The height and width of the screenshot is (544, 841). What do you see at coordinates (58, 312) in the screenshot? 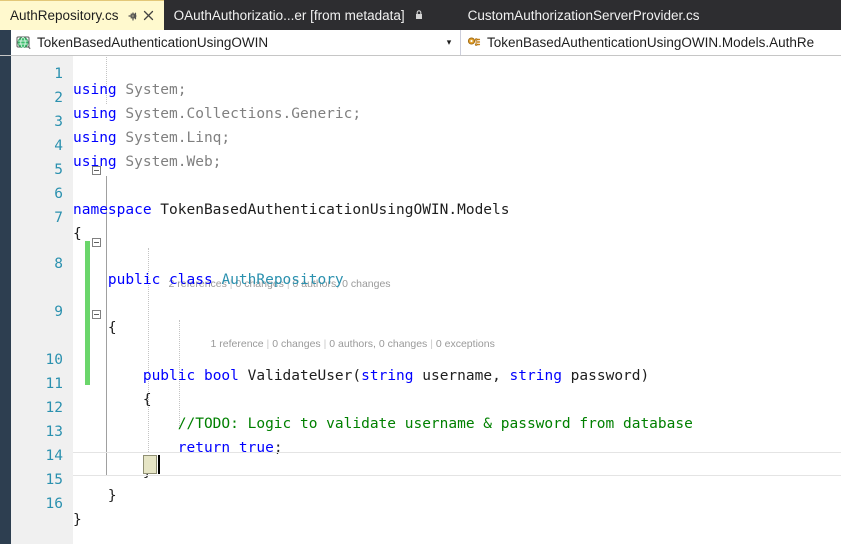
I see `line-number: 9` at bounding box center [58, 312].